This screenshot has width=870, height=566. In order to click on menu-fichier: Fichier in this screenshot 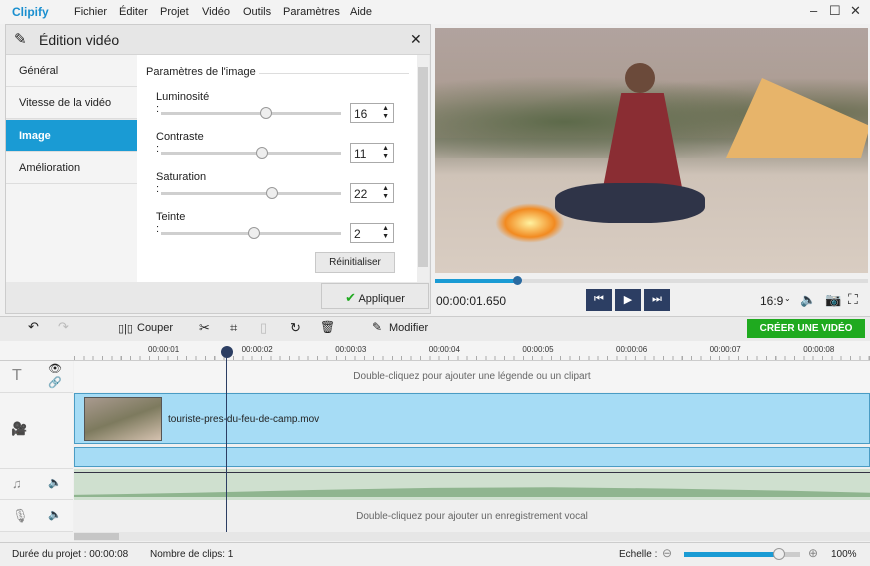, I will do `click(90, 12)`.